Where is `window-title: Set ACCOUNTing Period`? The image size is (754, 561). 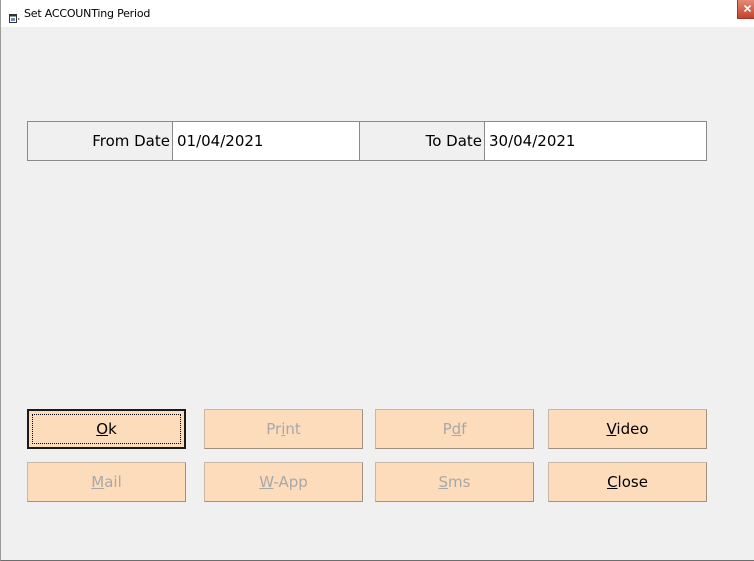 window-title: Set ACCOUNTing Period is located at coordinates (87, 13).